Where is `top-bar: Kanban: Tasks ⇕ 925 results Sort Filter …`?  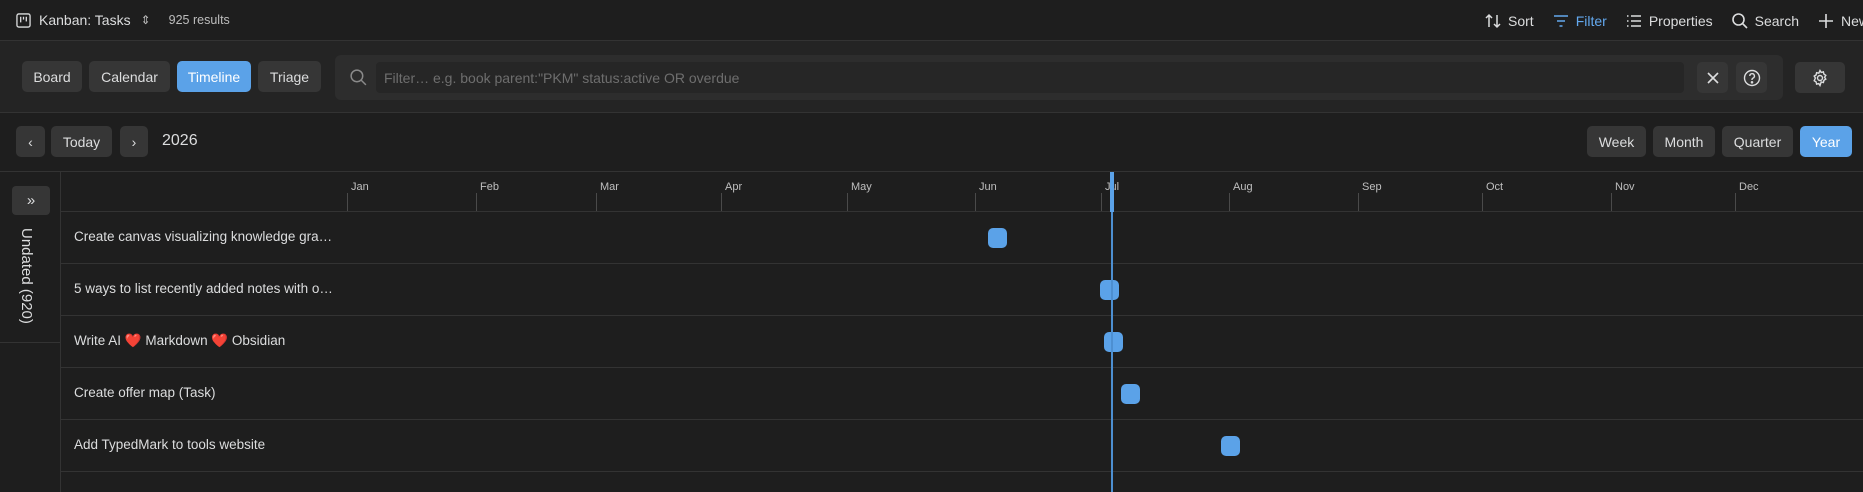 top-bar: Kanban: Tasks ⇕ 925 results Sort Filter … is located at coordinates (931, 20).